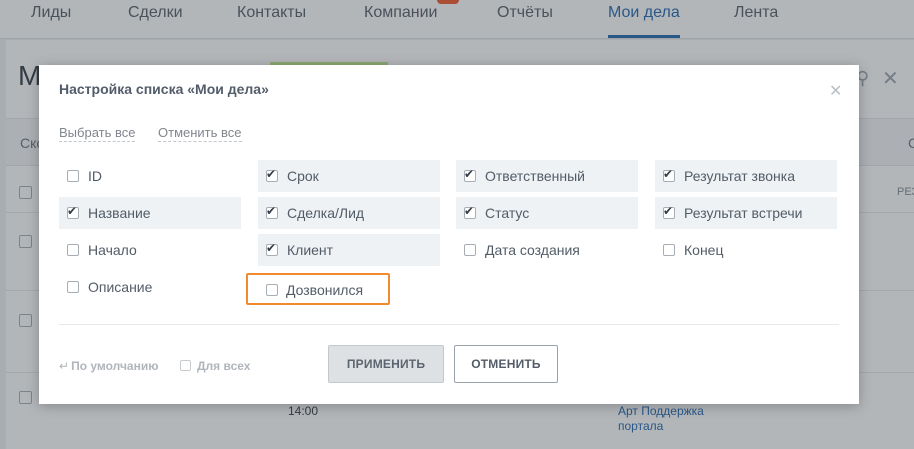  Describe the element at coordinates (164, 89) in the screenshot. I see `dialog-title: Настройка списка «Мои дела»` at that location.